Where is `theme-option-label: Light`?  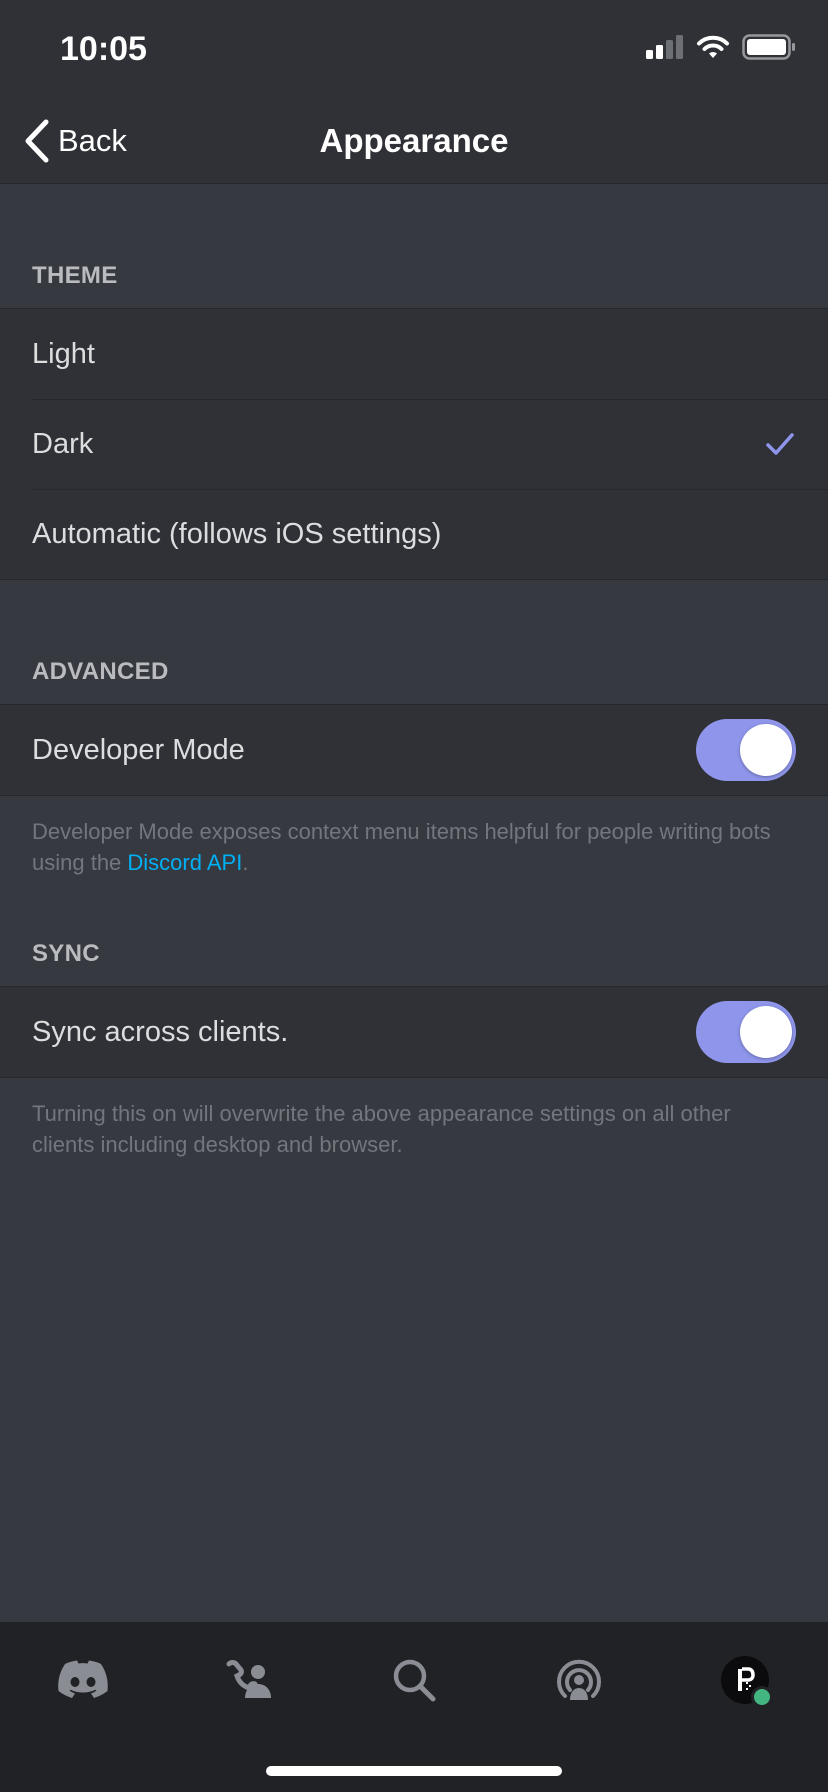 theme-option-label: Light is located at coordinates (63, 353).